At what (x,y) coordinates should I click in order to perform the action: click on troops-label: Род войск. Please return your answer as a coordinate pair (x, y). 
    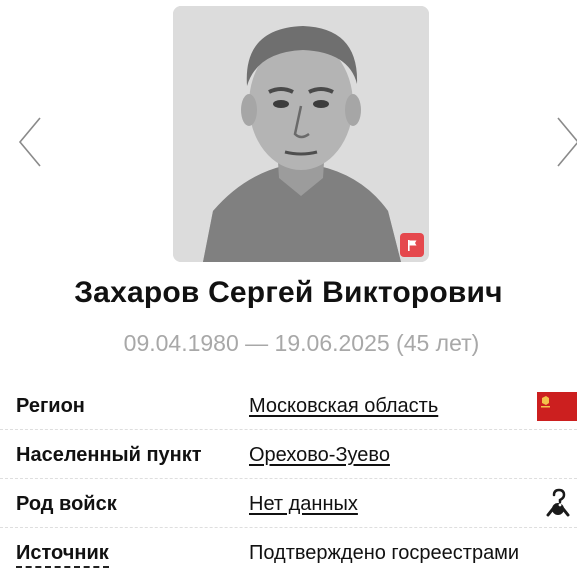
    Looking at the image, I should click on (66, 504).